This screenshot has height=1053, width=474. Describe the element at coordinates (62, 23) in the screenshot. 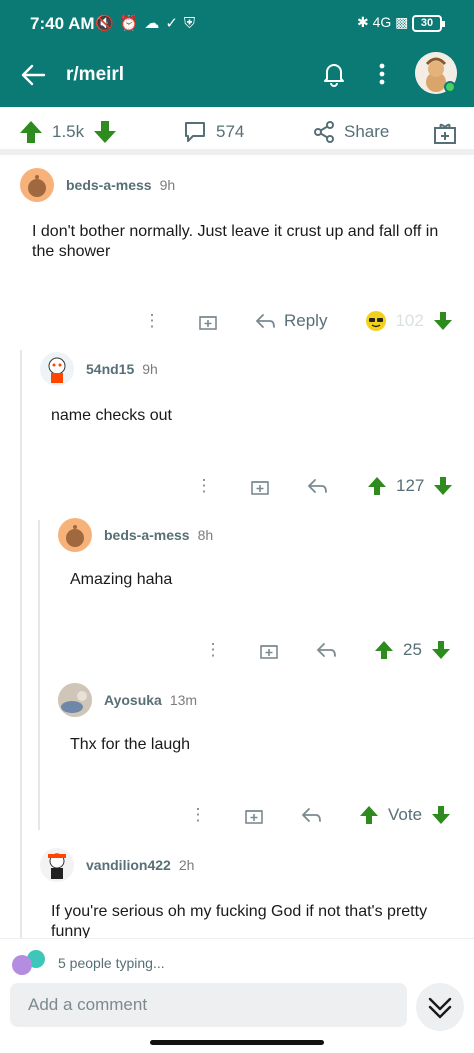

I see `status-time: 7:40 AM` at that location.